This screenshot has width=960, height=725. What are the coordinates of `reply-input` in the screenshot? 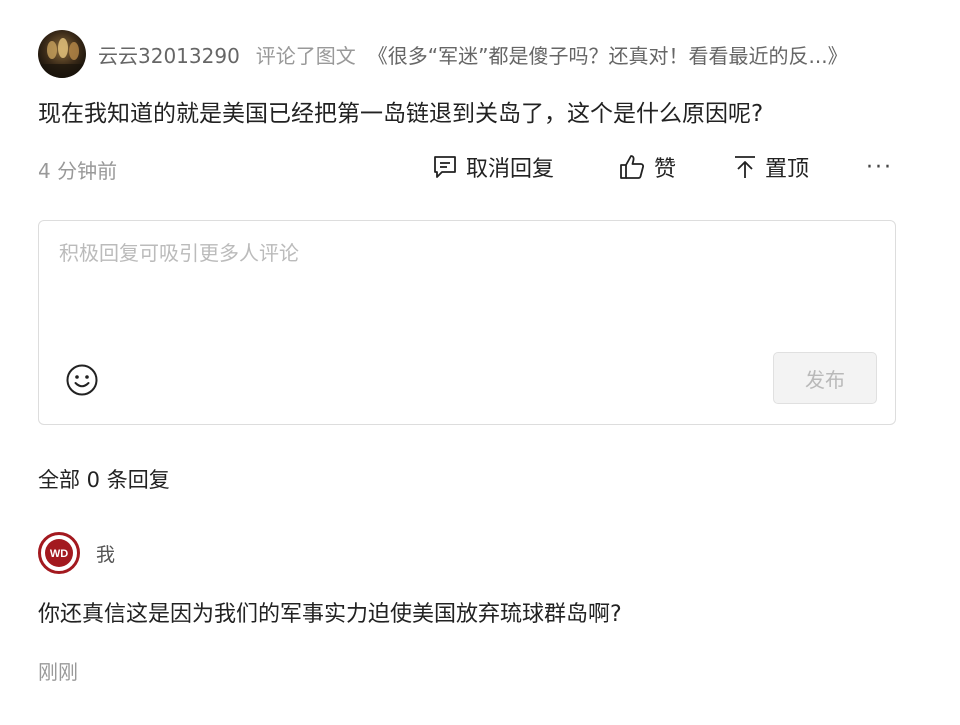 It's located at (468, 292).